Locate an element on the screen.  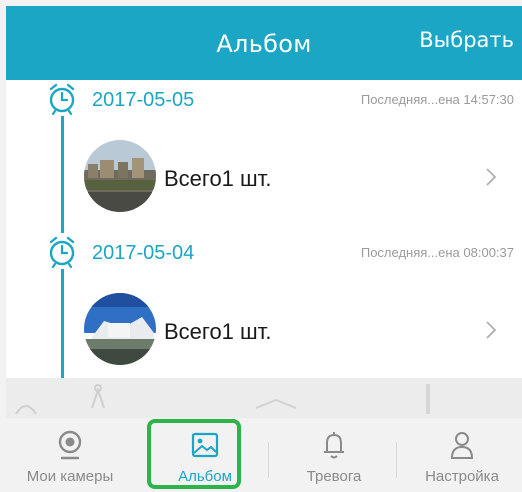
group-date: 2017-05-04 is located at coordinates (143, 253).